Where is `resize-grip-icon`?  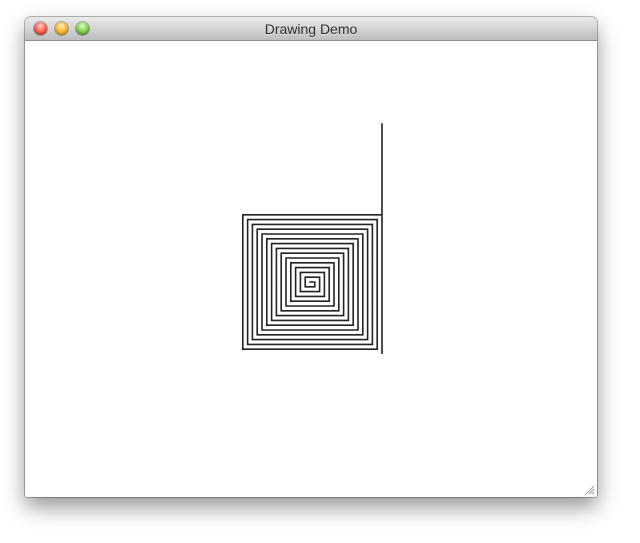 resize-grip-icon is located at coordinates (589, 489).